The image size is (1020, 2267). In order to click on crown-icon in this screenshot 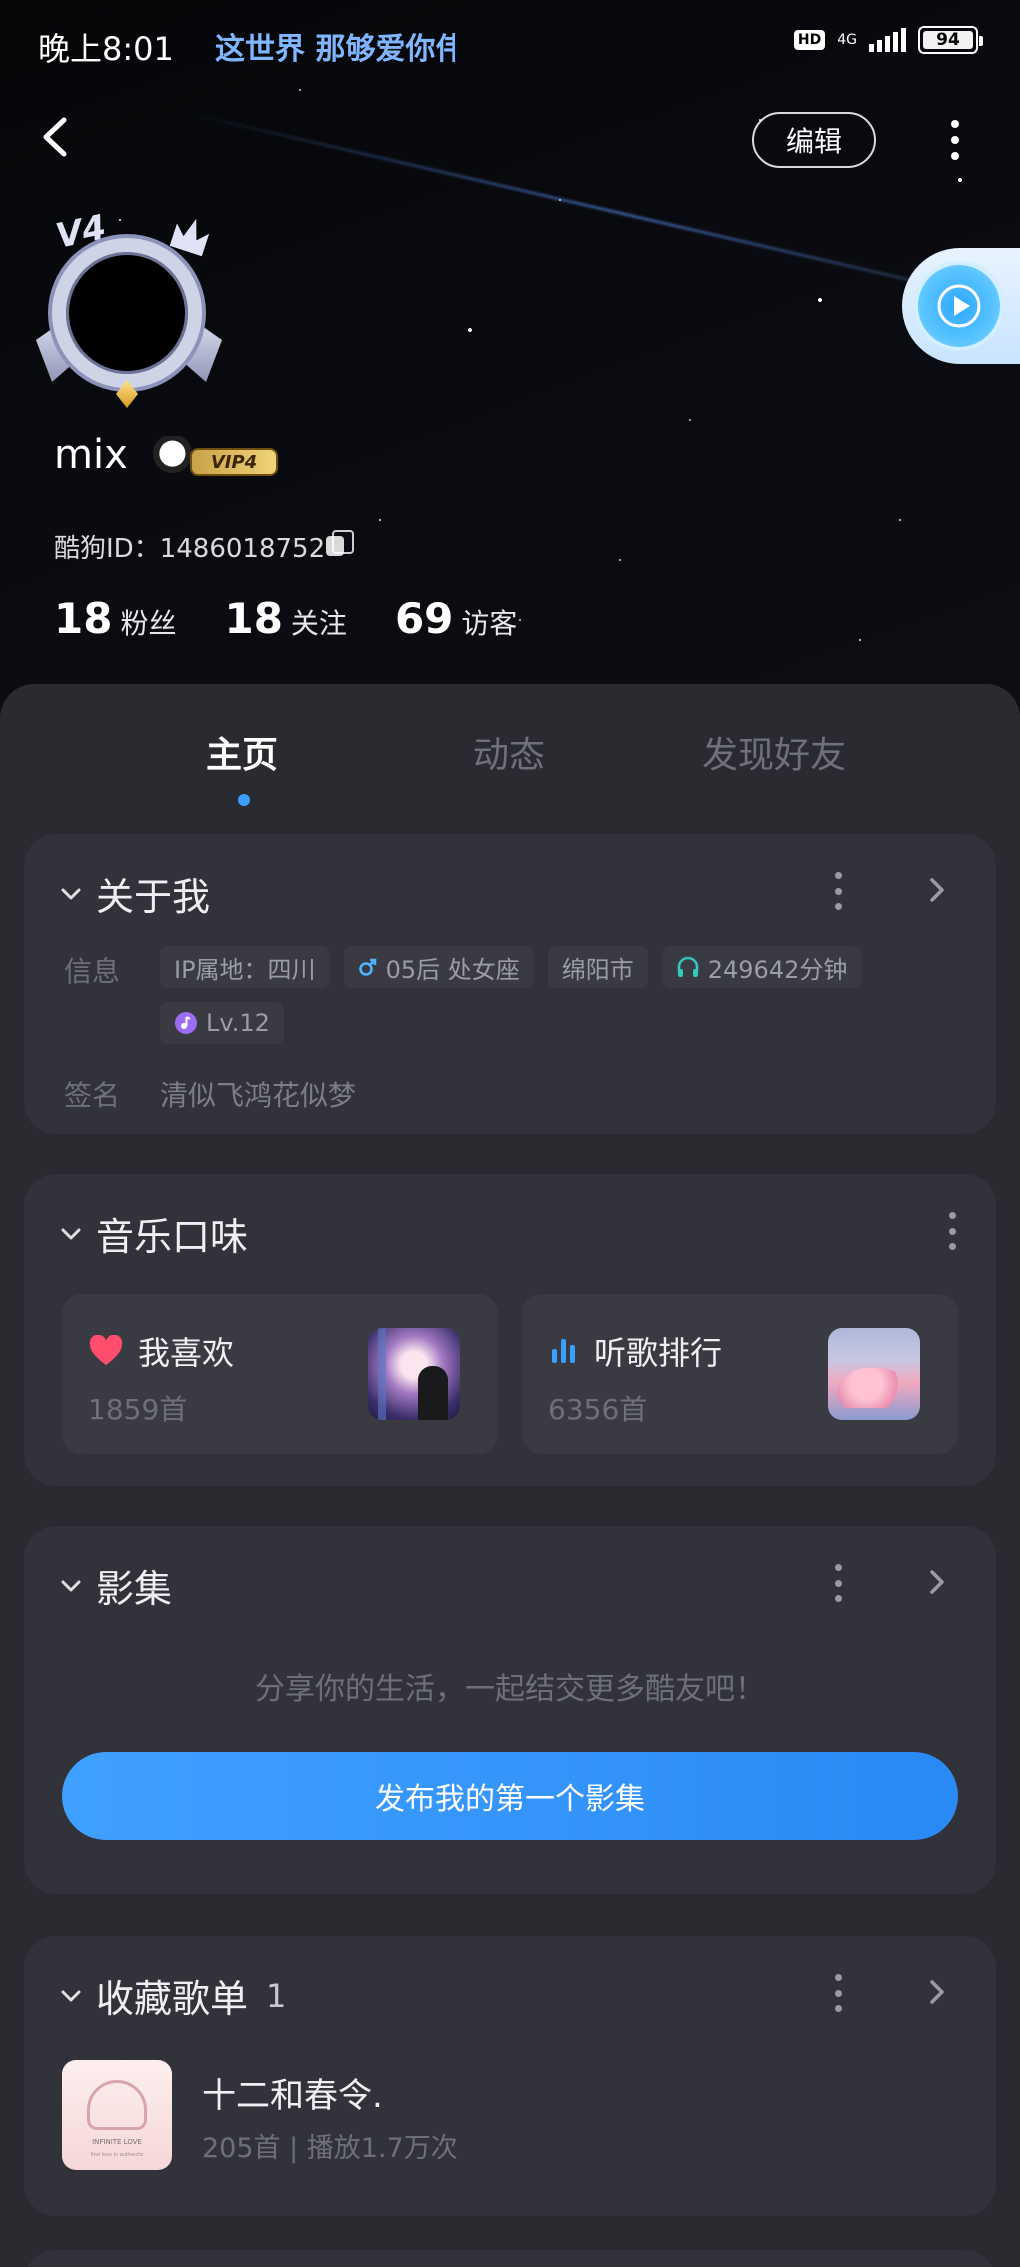, I will do `click(191, 235)`.